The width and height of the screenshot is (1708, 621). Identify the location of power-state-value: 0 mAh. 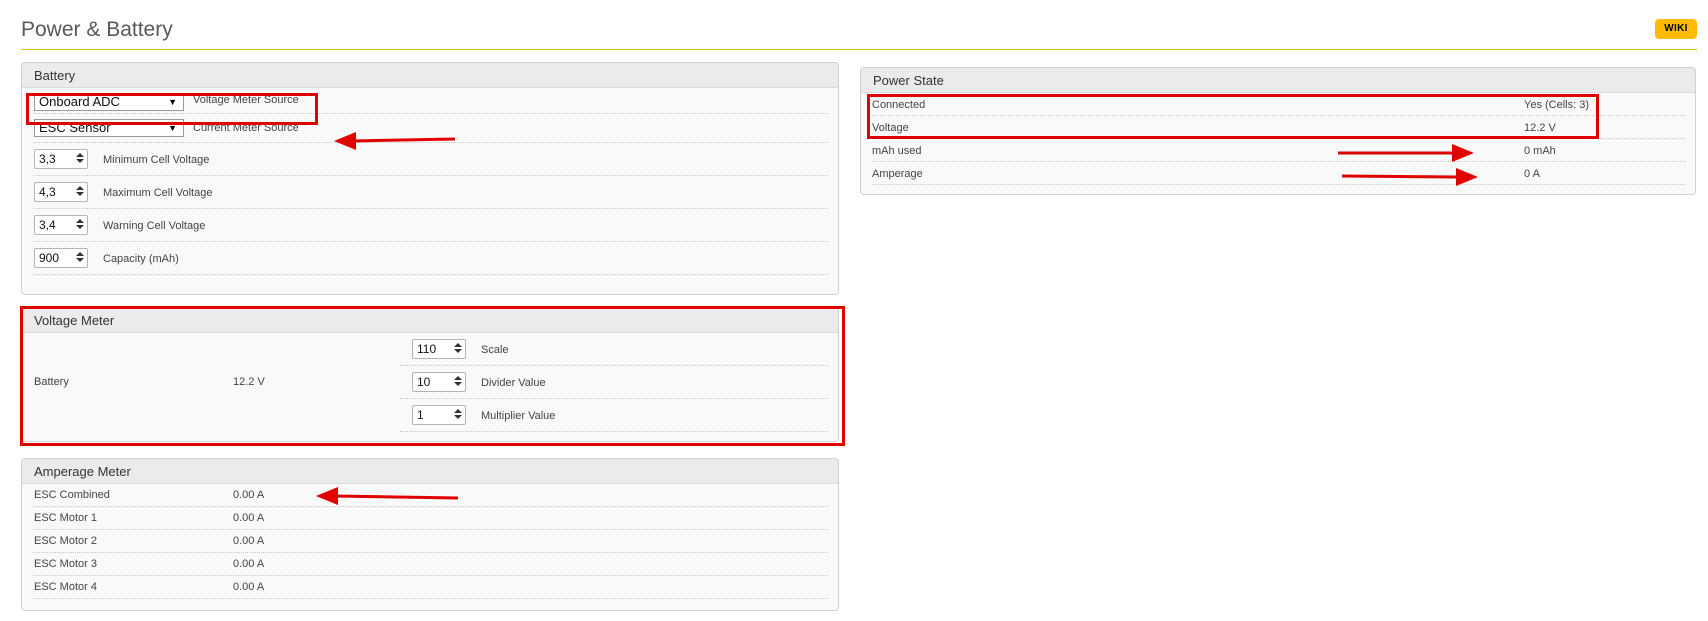
(1540, 151).